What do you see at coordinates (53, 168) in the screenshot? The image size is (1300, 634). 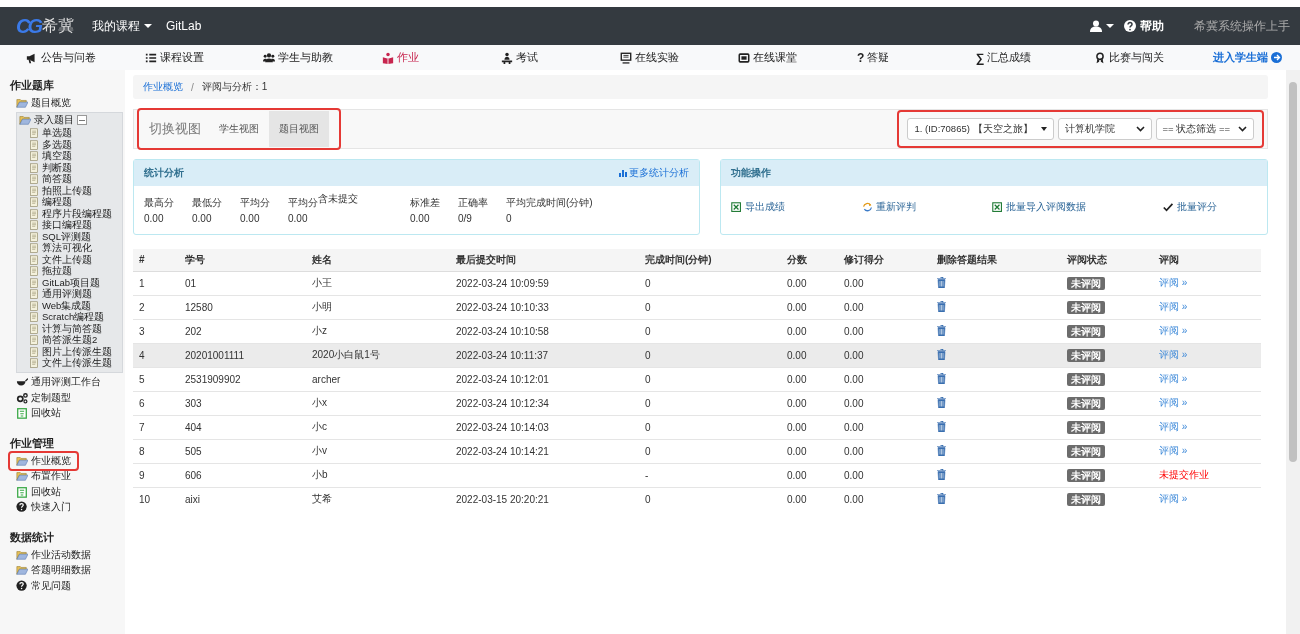 I see `sidebar-item: 判断题` at bounding box center [53, 168].